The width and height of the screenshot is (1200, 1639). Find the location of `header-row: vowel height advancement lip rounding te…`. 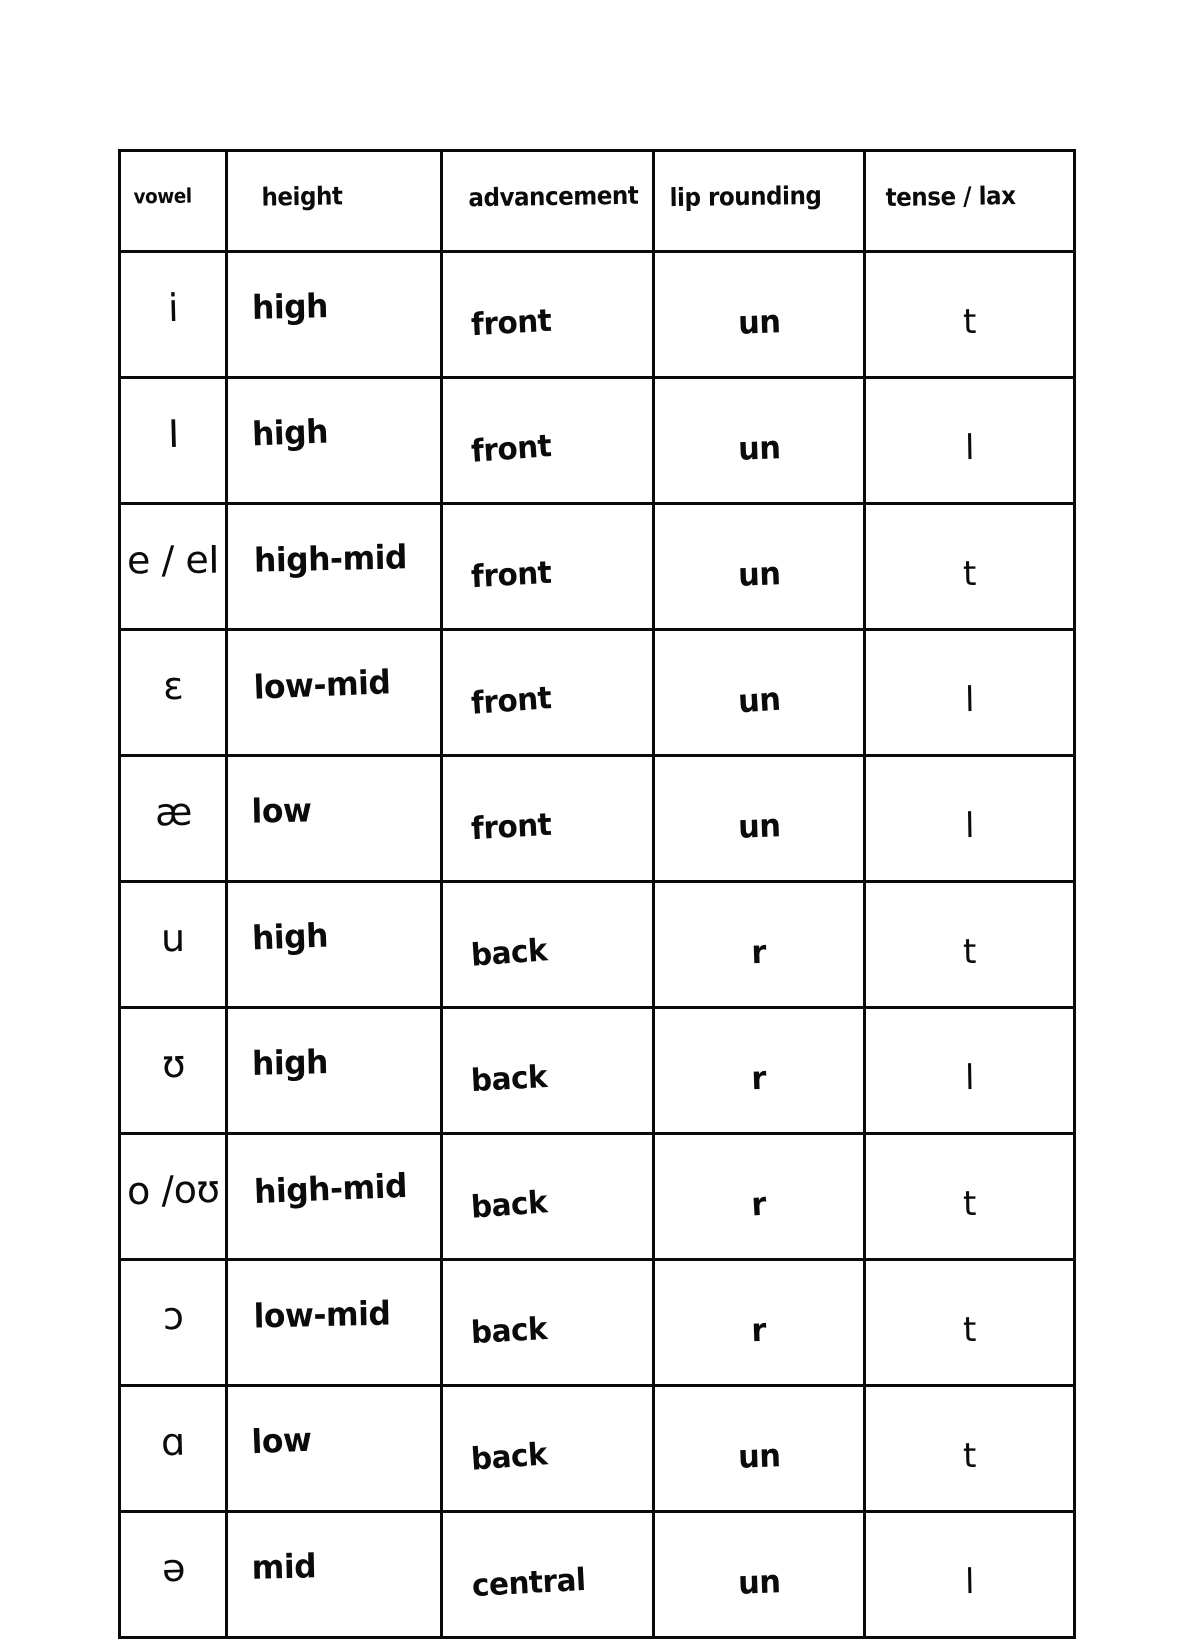

header-row: vowel height advancement lip rounding te… is located at coordinates (597, 201).